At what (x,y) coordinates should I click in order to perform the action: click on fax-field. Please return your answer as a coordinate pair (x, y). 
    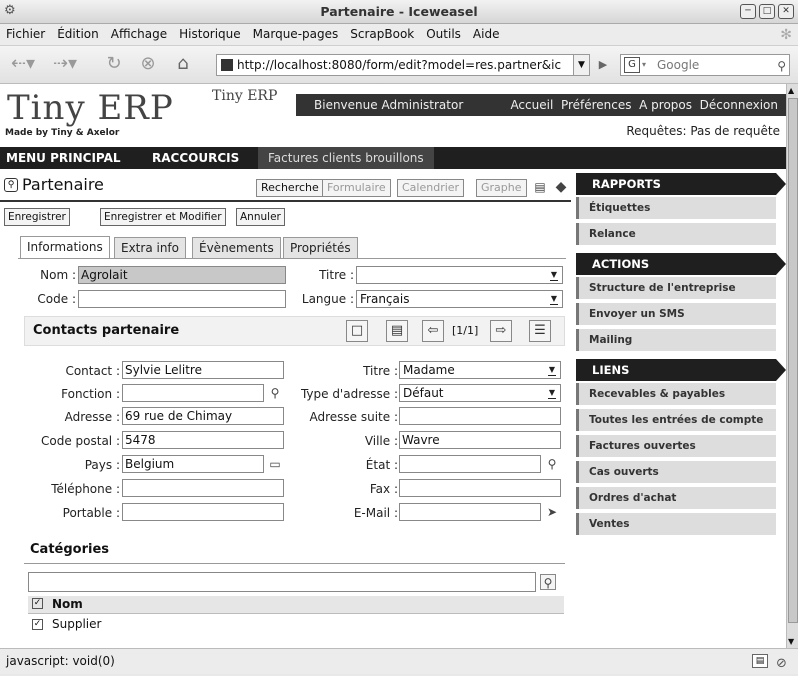
    Looking at the image, I should click on (480, 488).